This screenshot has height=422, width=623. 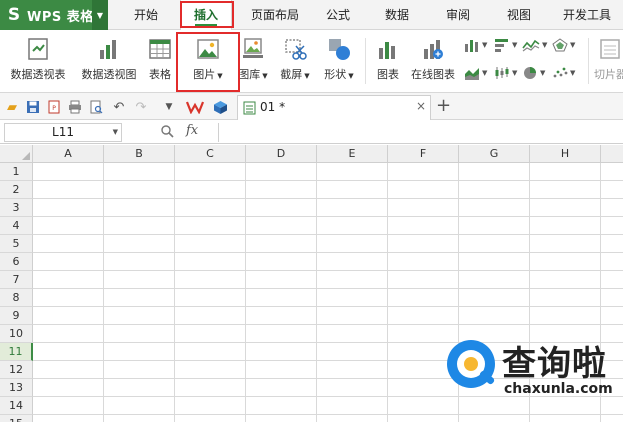 I want to click on column-header-partial, so click(x=612, y=154).